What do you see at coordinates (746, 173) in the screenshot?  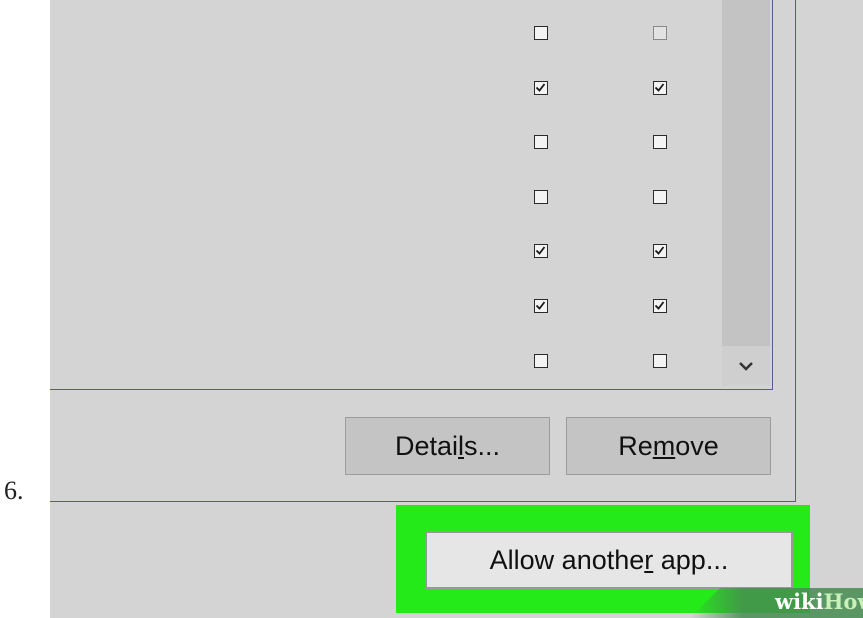 I see `scrollbar-thumb` at bounding box center [746, 173].